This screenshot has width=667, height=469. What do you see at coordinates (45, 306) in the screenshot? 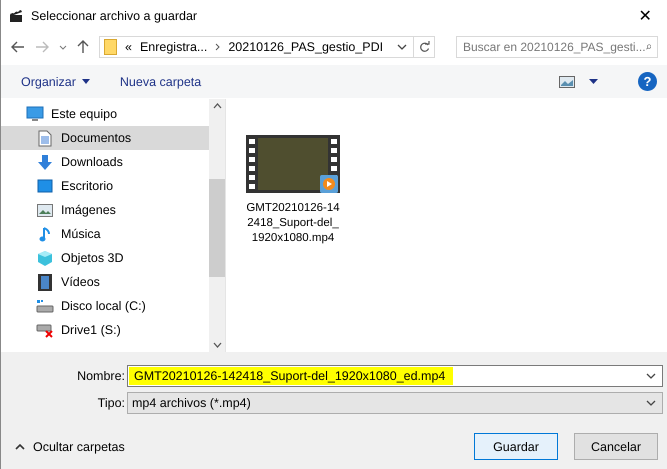
I see `drive-icon` at bounding box center [45, 306].